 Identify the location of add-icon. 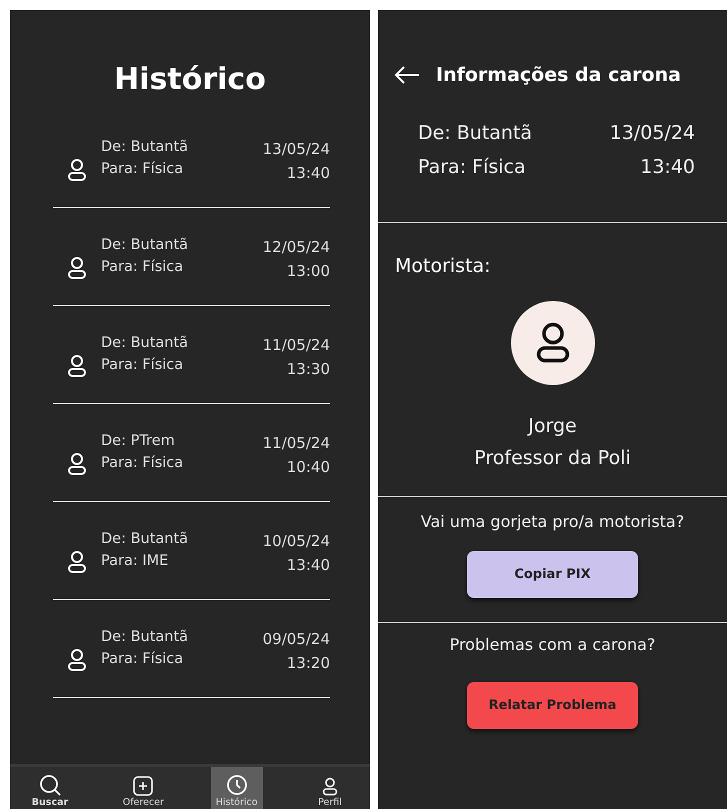
(143, 786).